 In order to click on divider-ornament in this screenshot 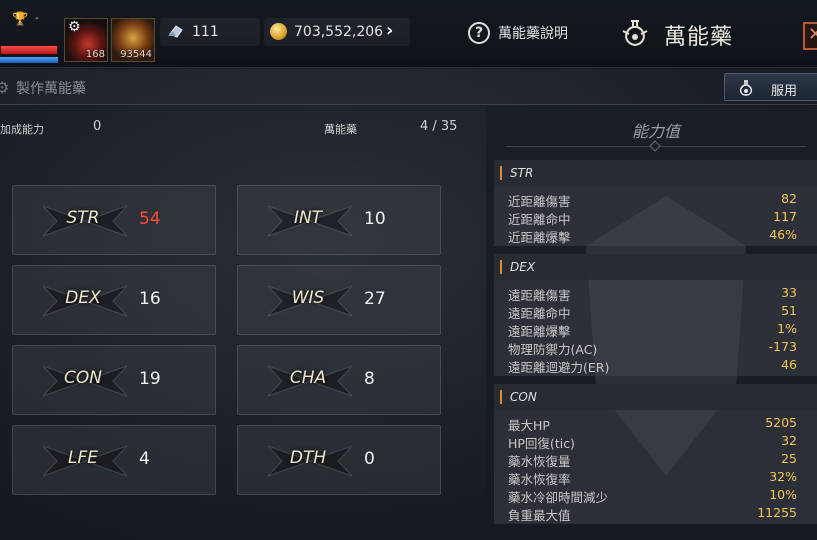, I will do `click(655, 146)`.